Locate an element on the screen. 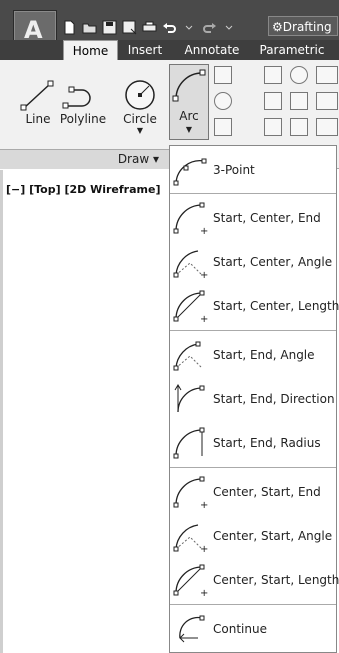 This screenshot has width=339, height=653. menu-item-start-center-length: + Start, Center, Length is located at coordinates (254, 306).